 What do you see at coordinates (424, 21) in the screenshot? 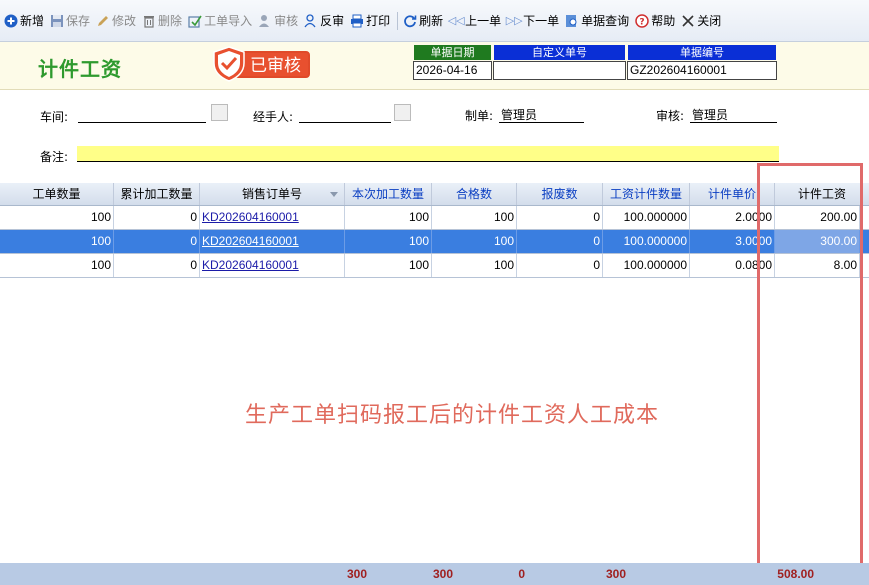
I see `refresh-button: 刷新` at bounding box center [424, 21].